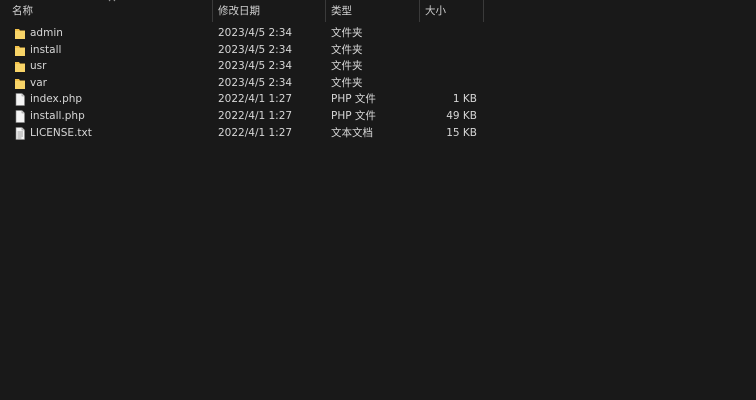 The image size is (756, 400). I want to click on column-header-name: 名称, so click(110, 11).